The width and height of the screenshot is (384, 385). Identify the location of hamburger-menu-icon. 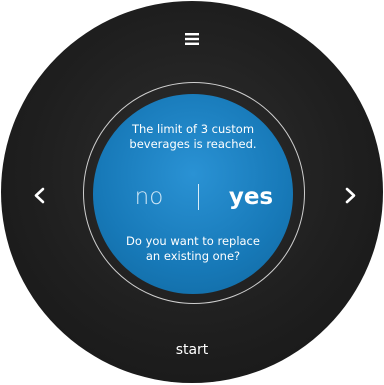
(192, 39).